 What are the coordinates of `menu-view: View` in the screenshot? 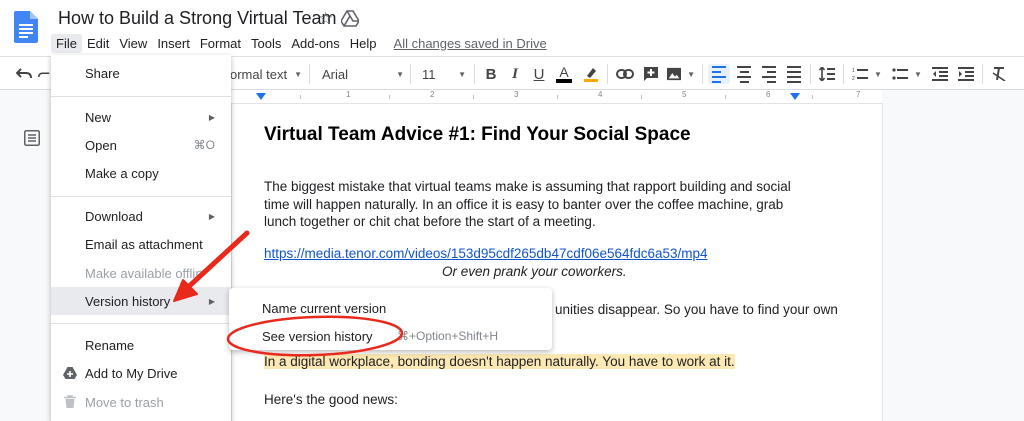 It's located at (133, 43).